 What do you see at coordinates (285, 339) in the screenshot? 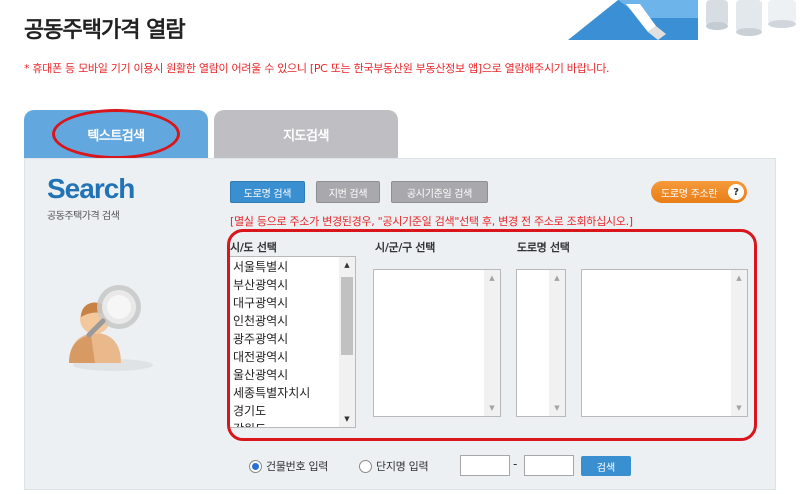
I see `sido-option: 광주광역시` at bounding box center [285, 339].